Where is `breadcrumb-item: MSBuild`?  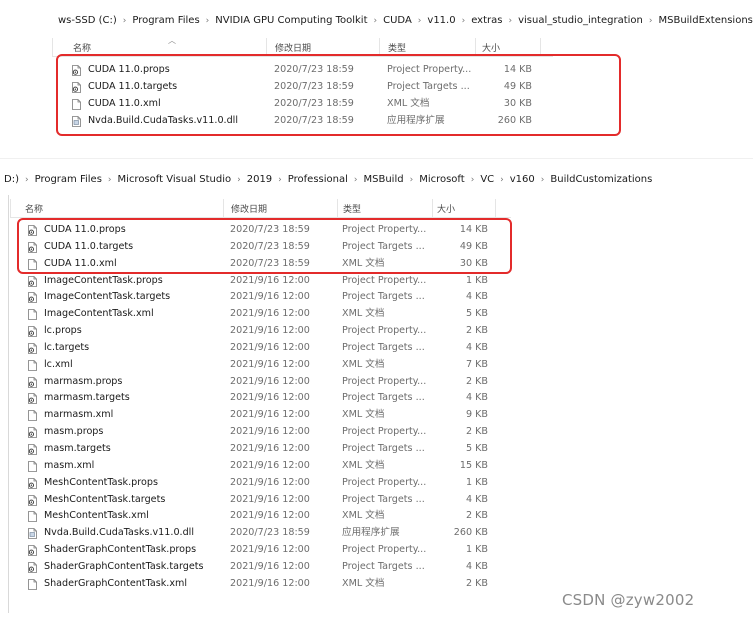
breadcrumb-item: MSBuild is located at coordinates (384, 179).